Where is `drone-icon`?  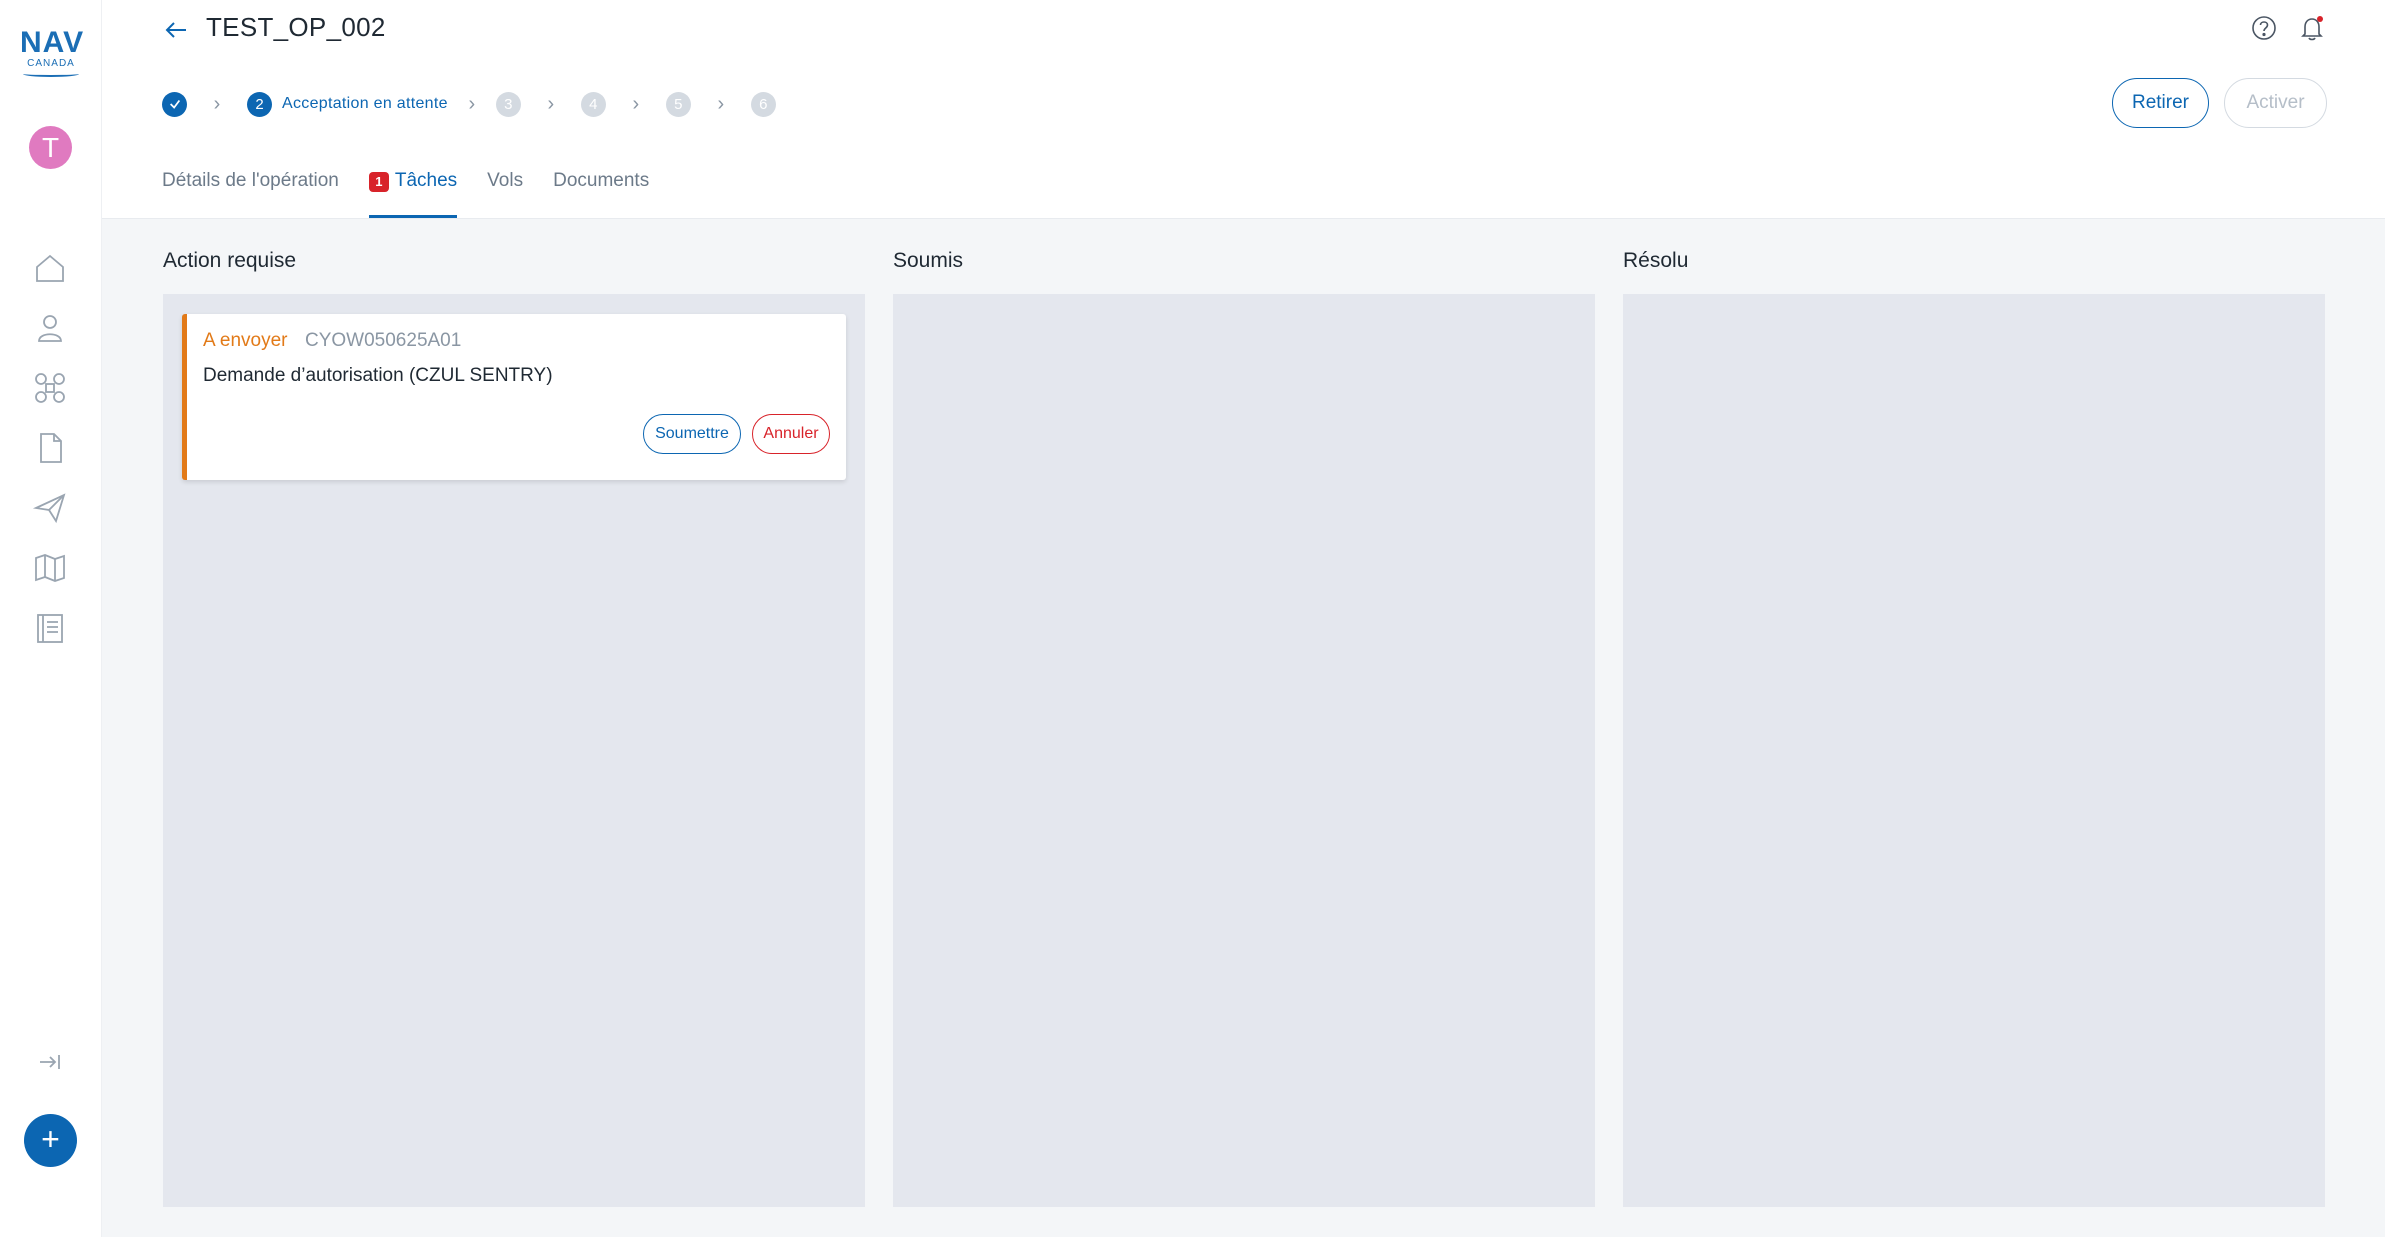
drone-icon is located at coordinates (50, 388).